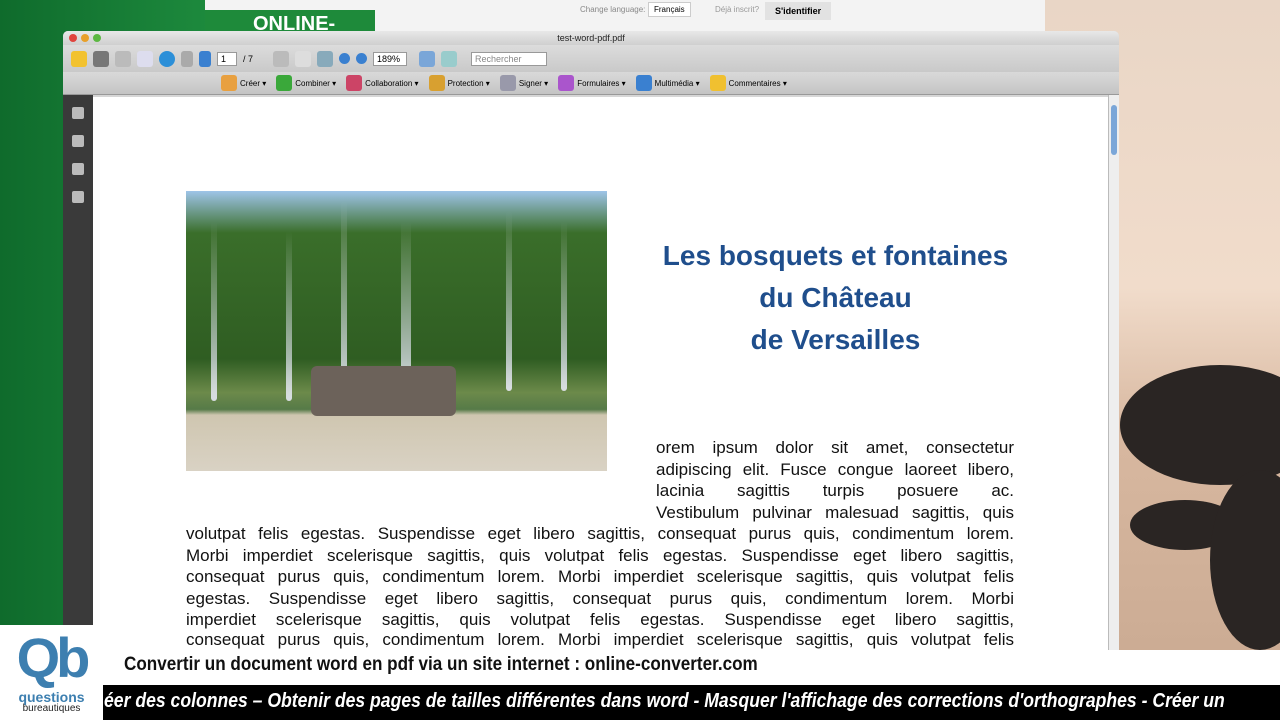 This screenshot has height=720, width=1280. What do you see at coordinates (51, 708) in the screenshot?
I see `logo-line2: bureautiques` at bounding box center [51, 708].